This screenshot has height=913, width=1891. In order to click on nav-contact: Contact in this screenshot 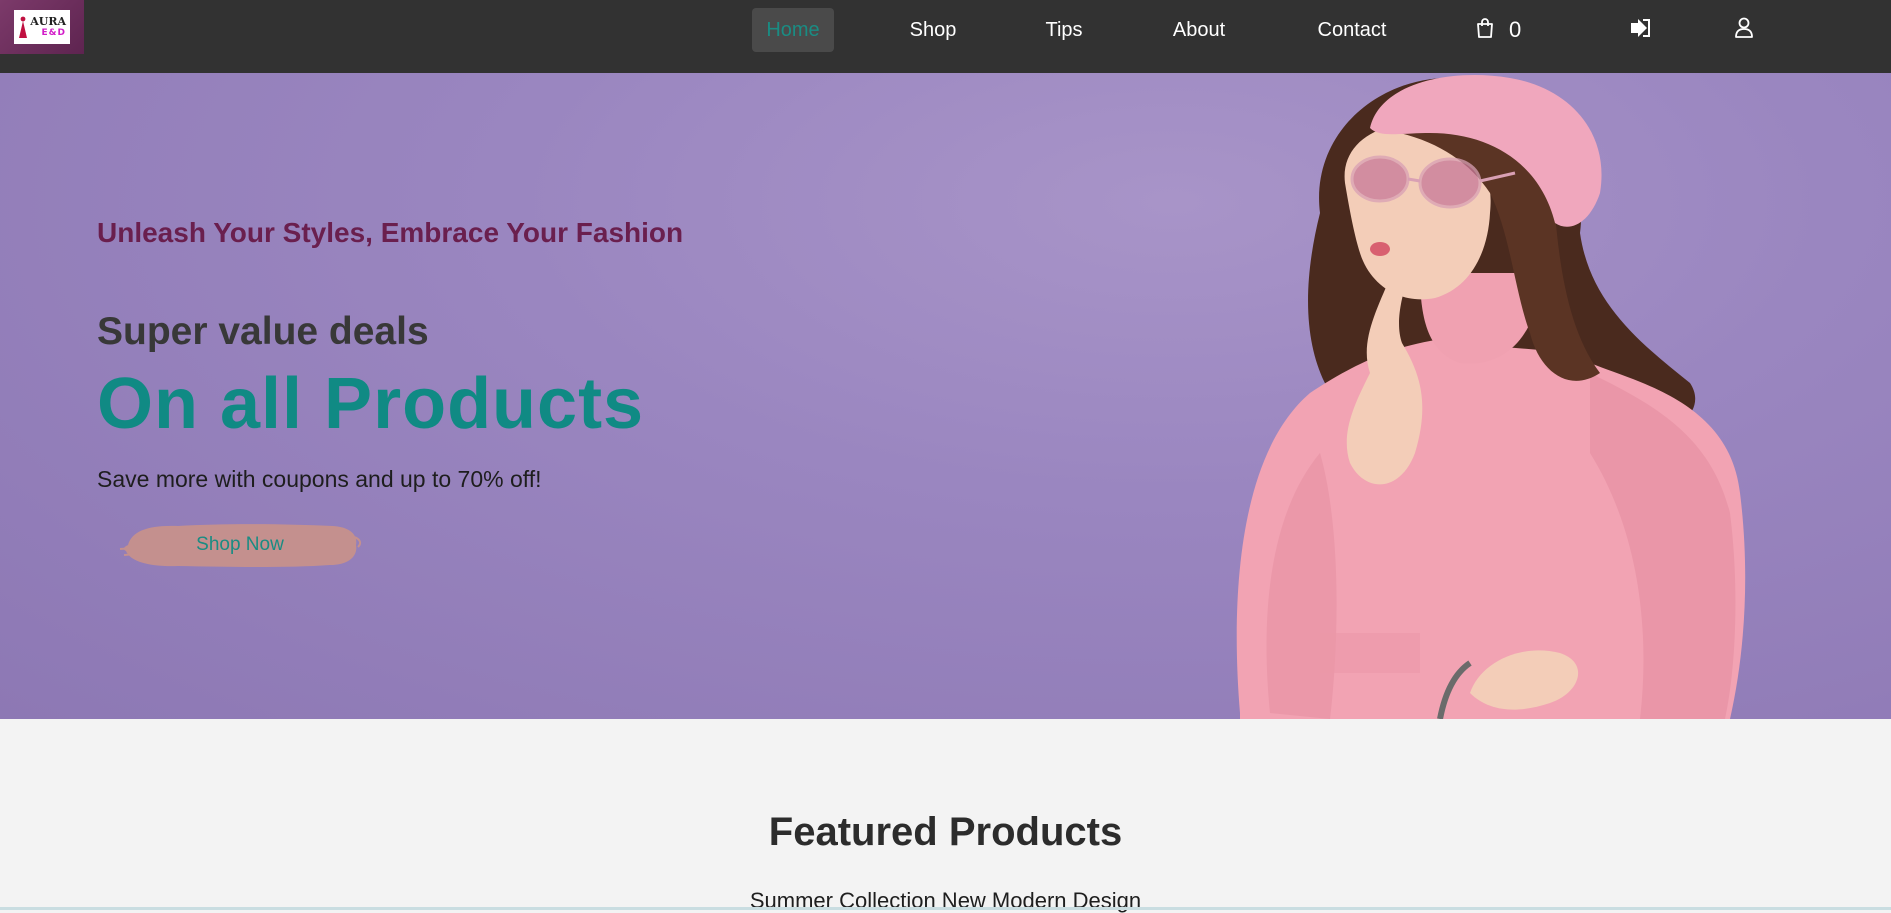, I will do `click(1352, 30)`.